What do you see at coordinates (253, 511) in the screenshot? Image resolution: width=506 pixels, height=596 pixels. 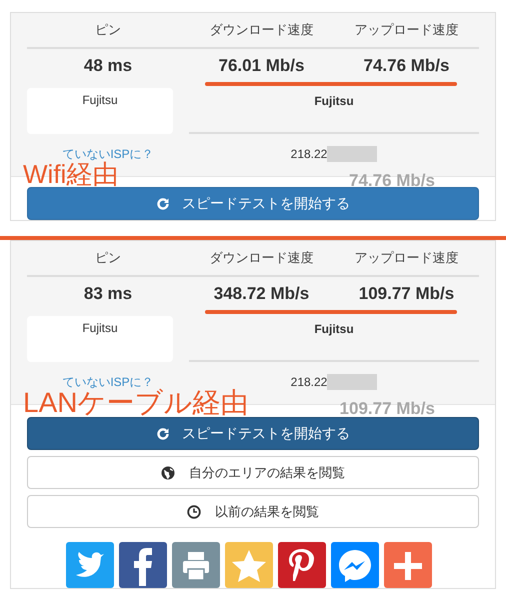 I see `past-results-button: 以前の結果を閲覧` at bounding box center [253, 511].